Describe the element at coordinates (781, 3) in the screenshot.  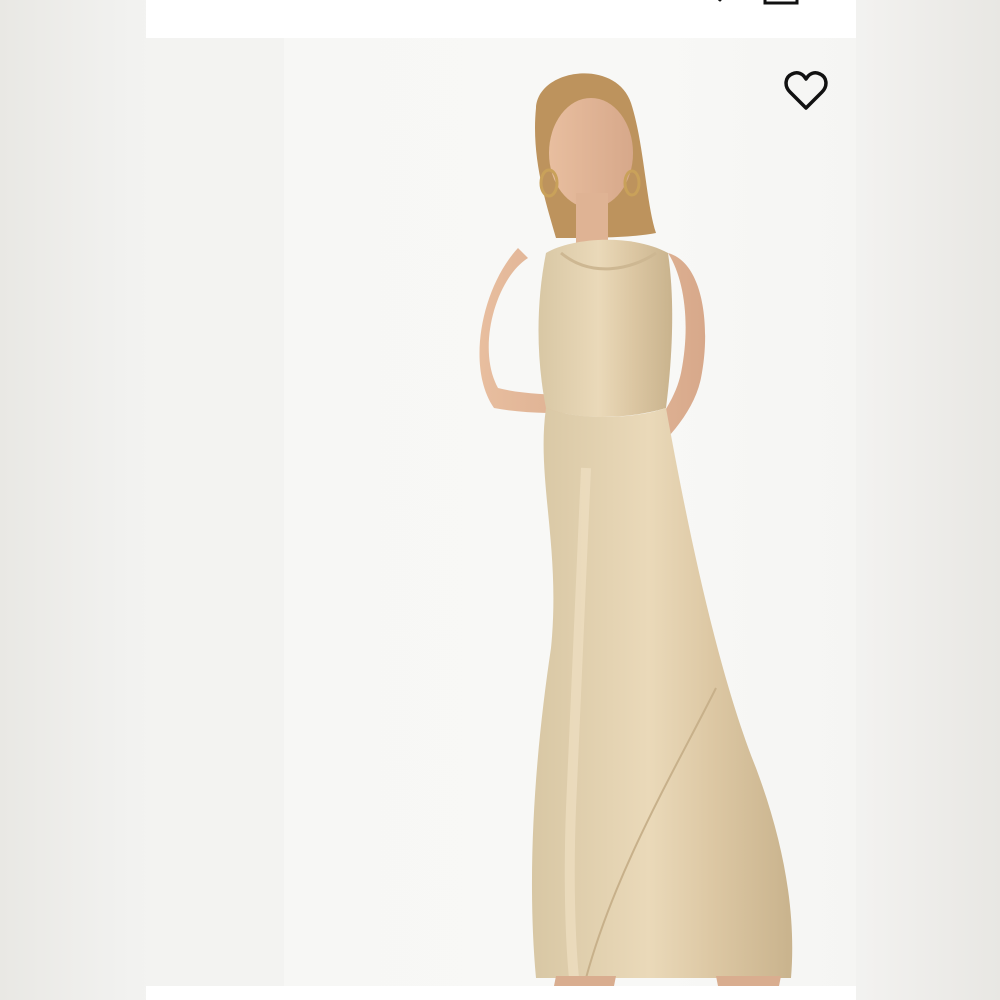
I see `shopping-bag-icon` at that location.